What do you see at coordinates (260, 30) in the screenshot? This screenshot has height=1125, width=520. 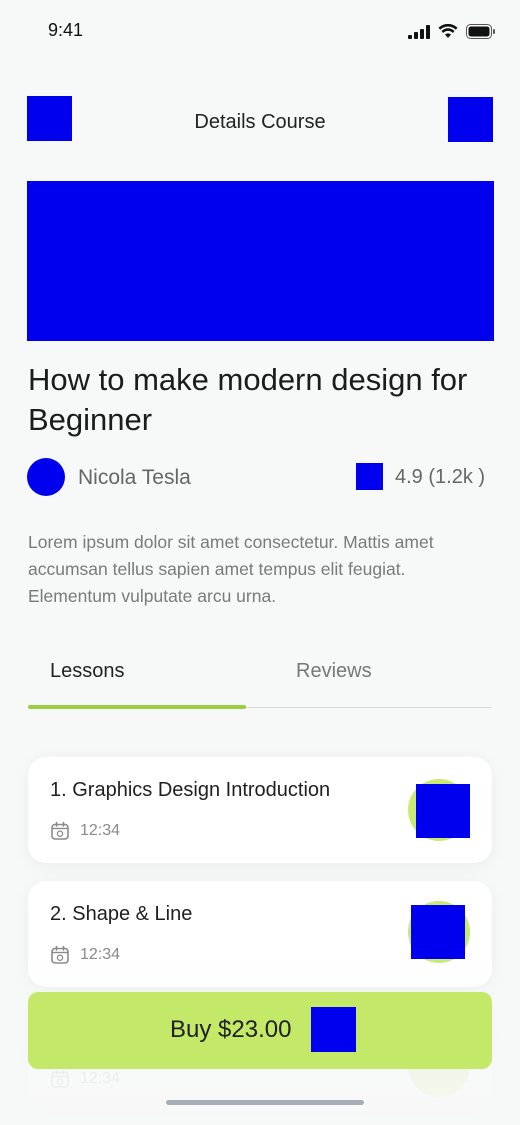 I see `status-bar: 9:41` at bounding box center [260, 30].